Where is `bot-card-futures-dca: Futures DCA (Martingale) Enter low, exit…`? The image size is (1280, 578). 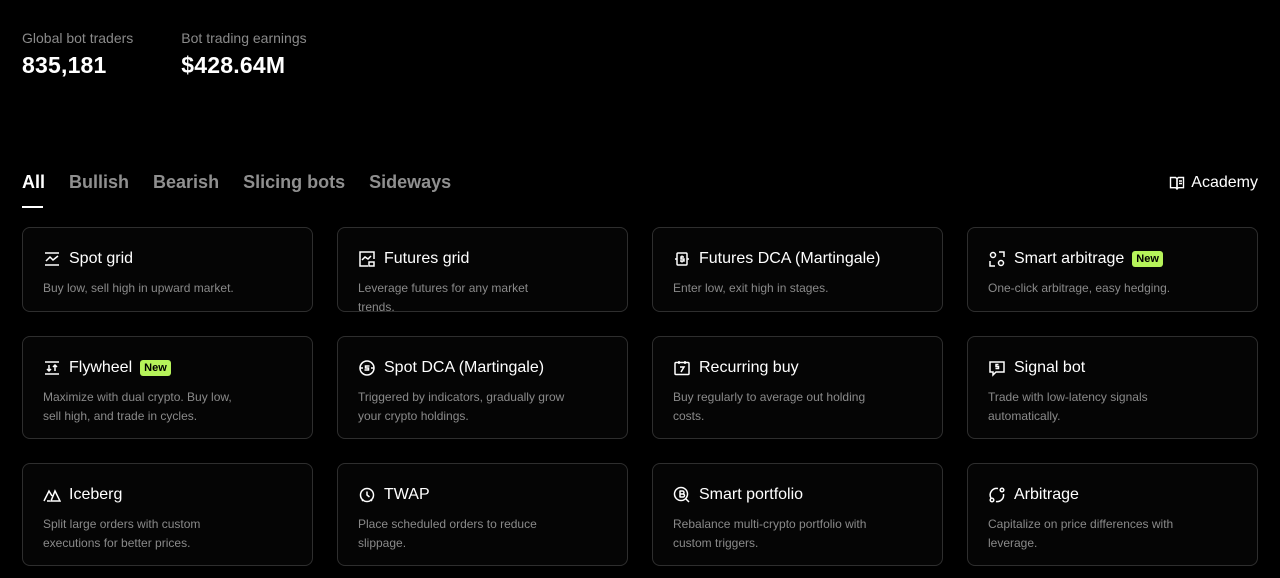 bot-card-futures-dca: Futures DCA (Martingale) Enter low, exit… is located at coordinates (797, 269).